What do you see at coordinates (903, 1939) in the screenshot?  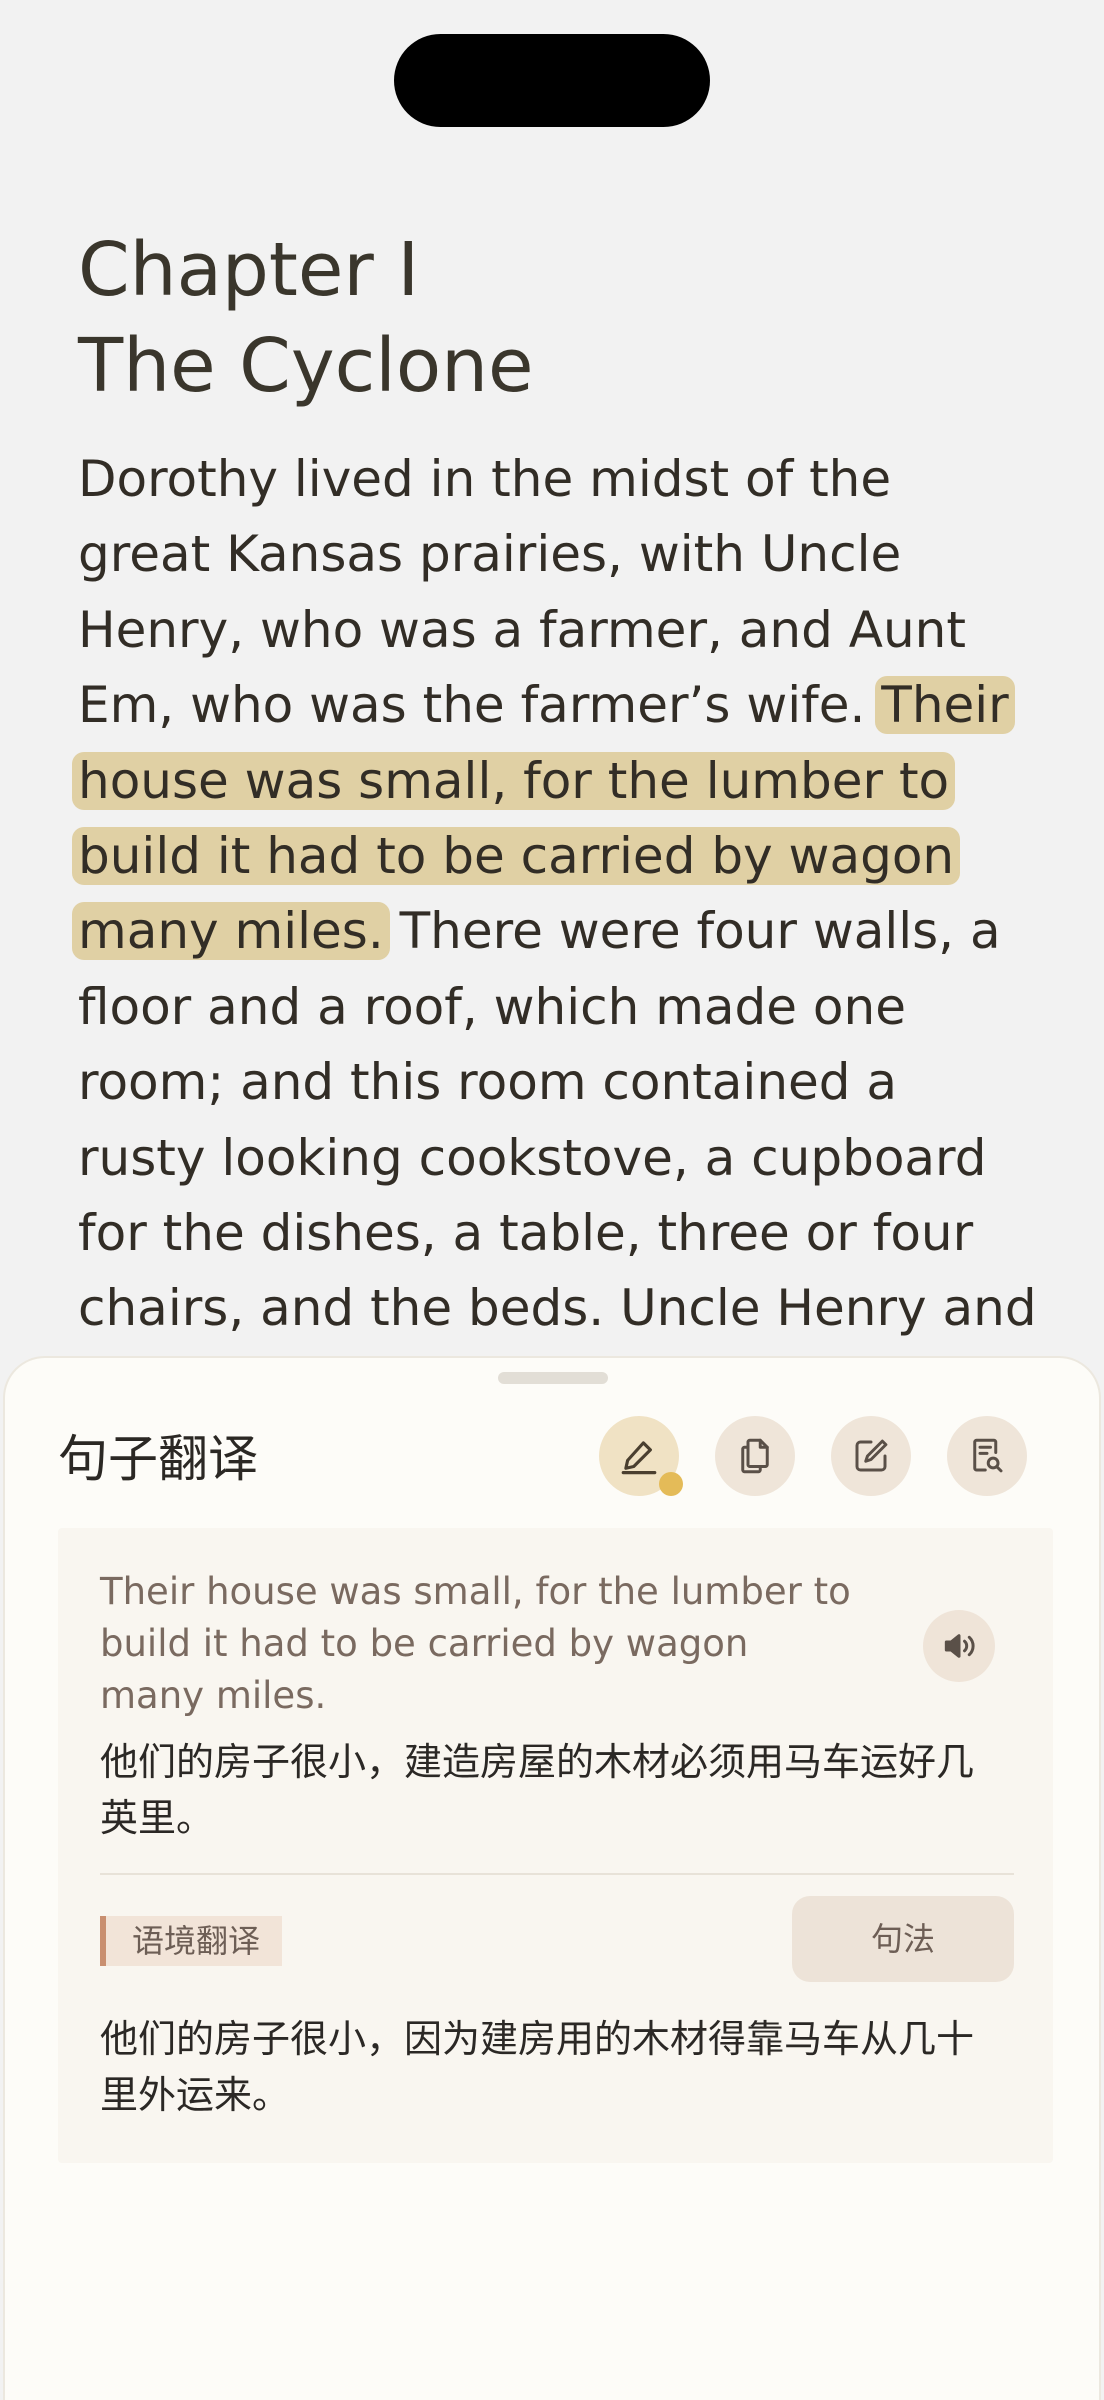 I see `syntax-button: 句法` at bounding box center [903, 1939].